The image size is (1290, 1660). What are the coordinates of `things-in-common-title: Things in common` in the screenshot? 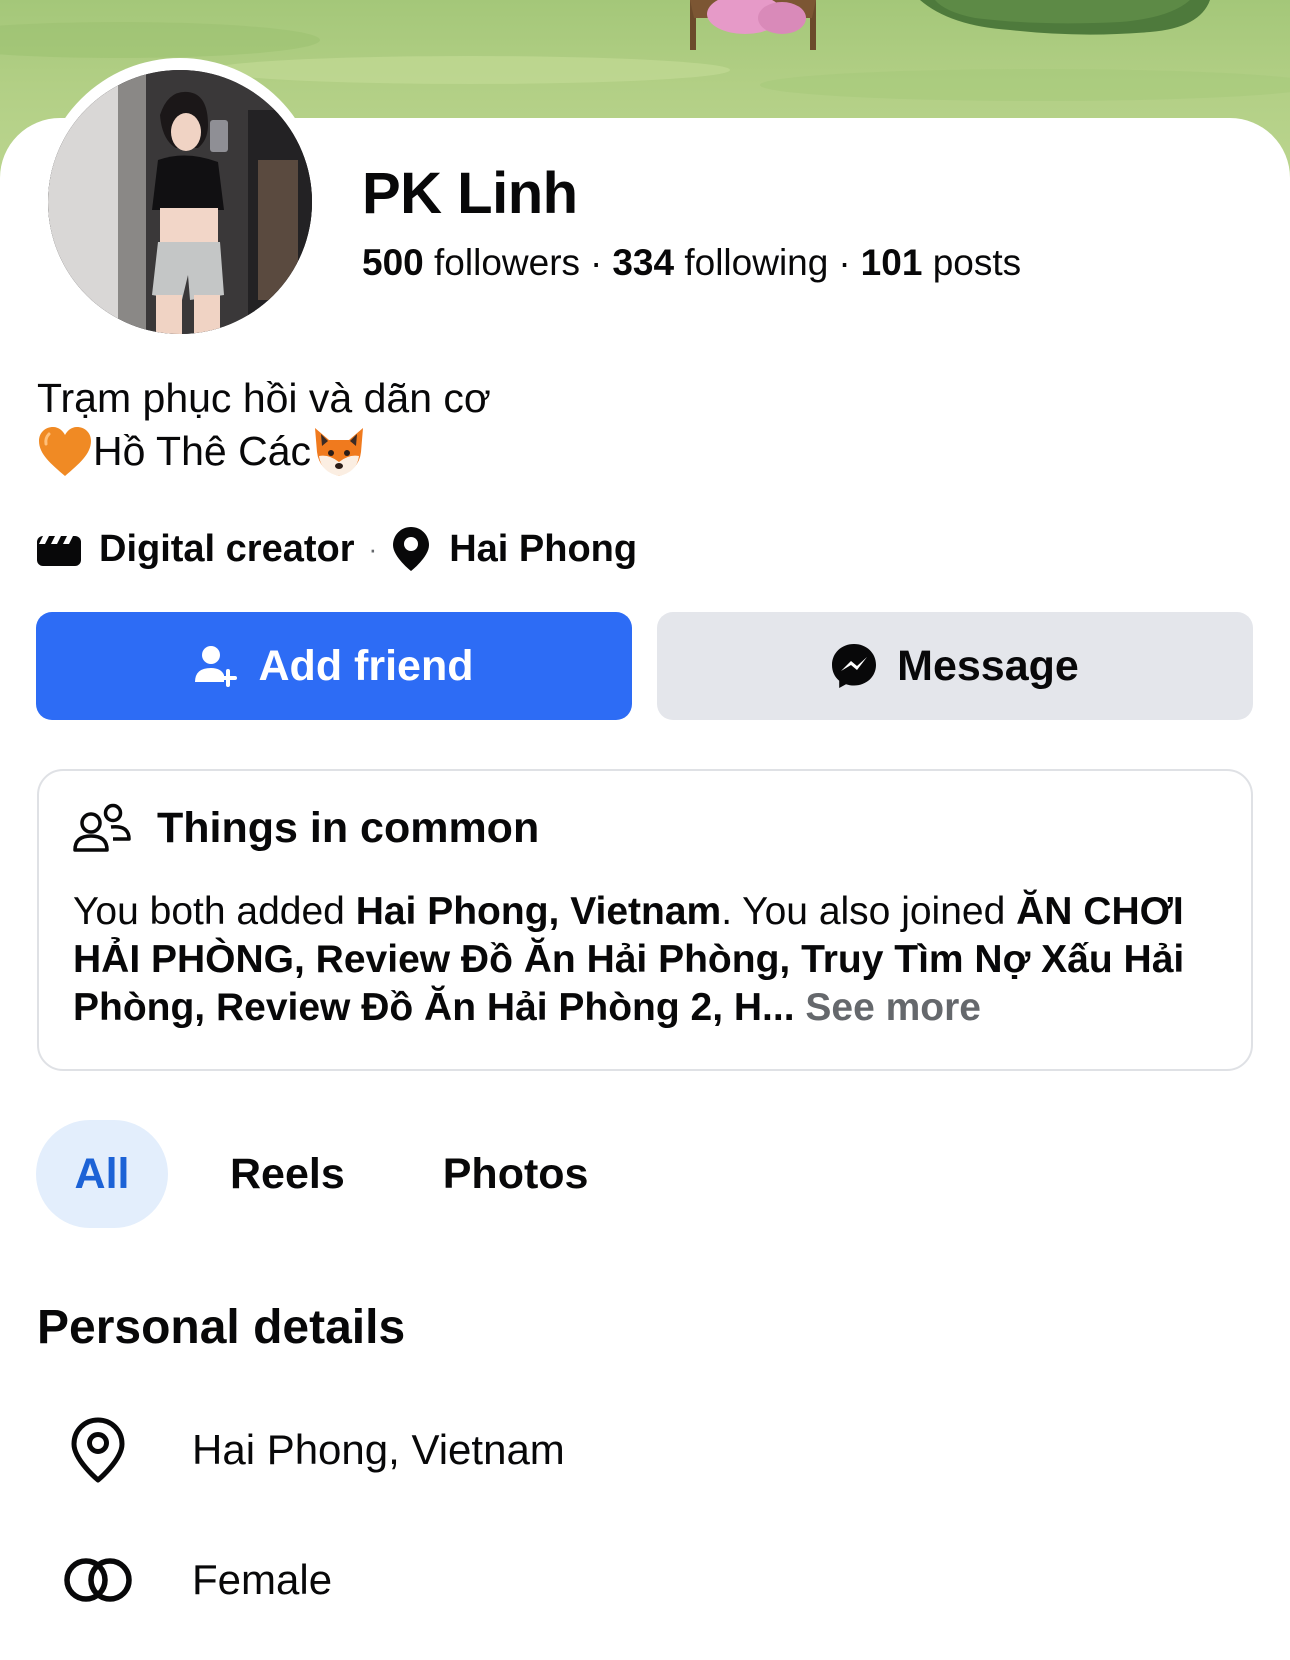 It's located at (348, 827).